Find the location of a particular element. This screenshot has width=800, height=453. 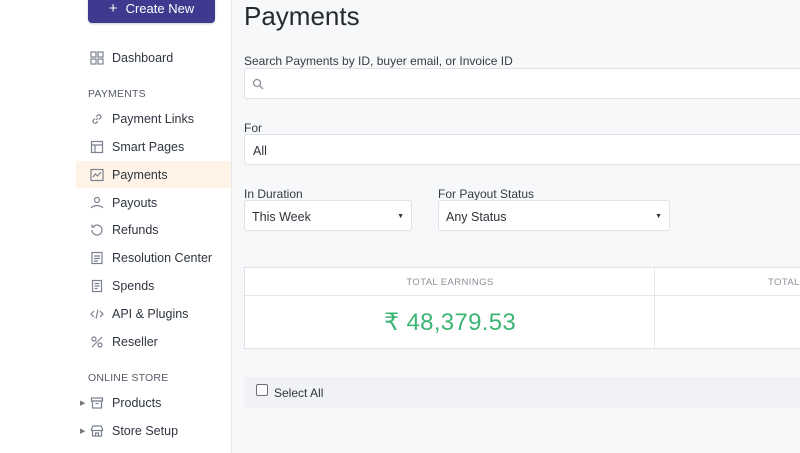

select-all-checkbox is located at coordinates (262, 390).